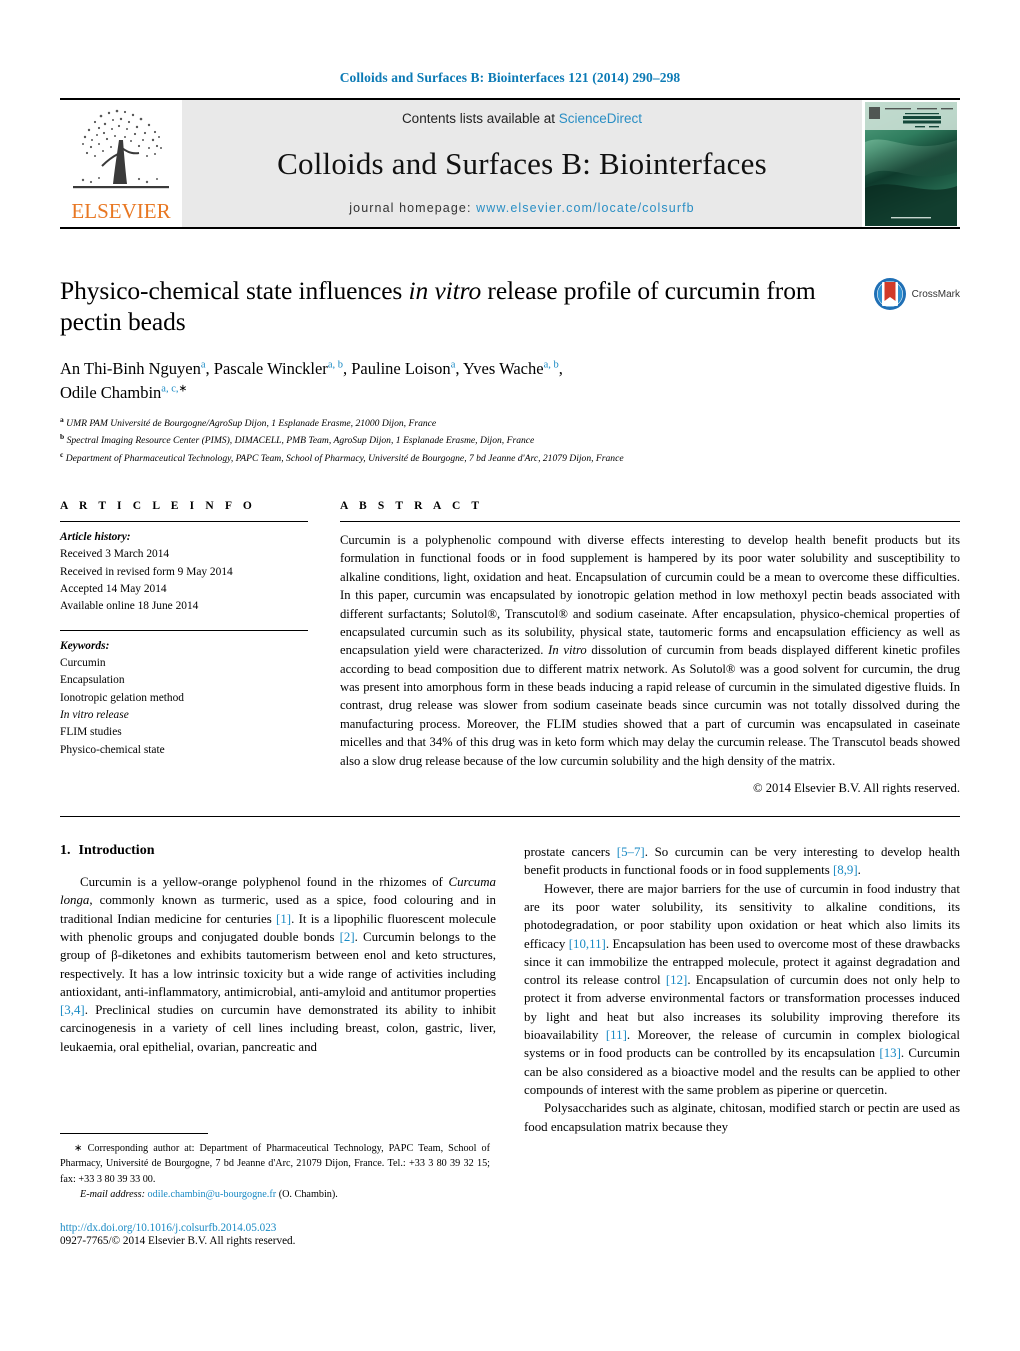  I want to click on email-owner: (O. Chambin)., so click(308, 1194).